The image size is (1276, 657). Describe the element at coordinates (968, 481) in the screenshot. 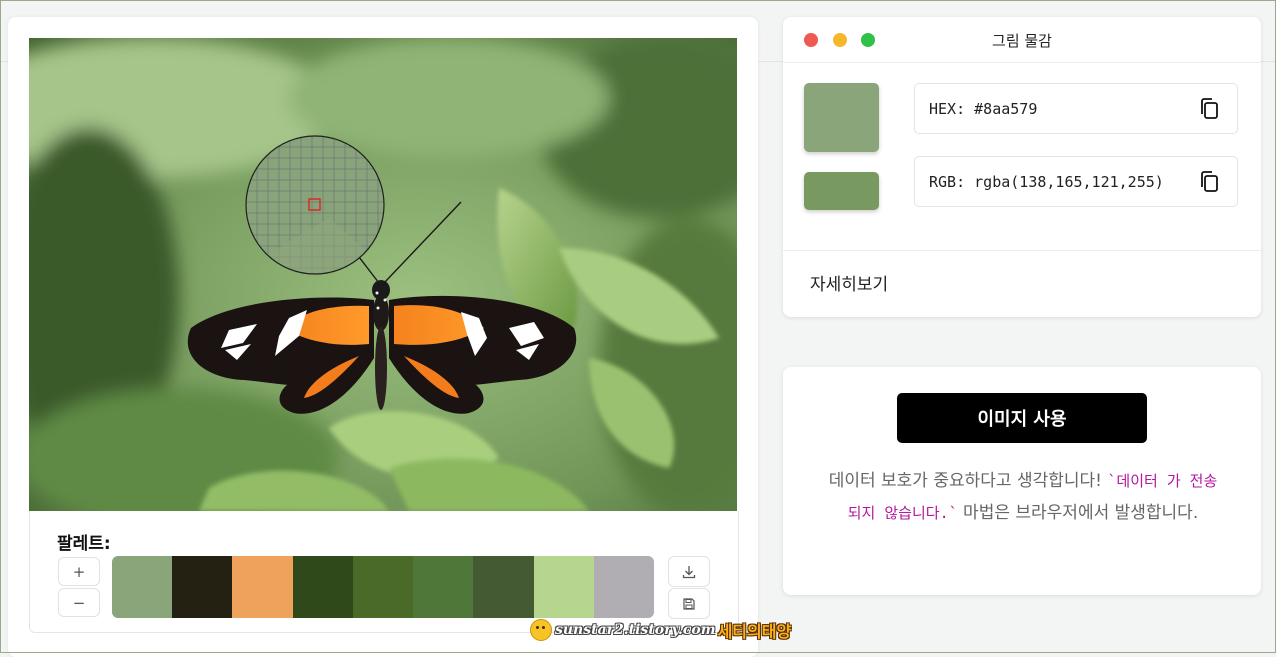

I see `privacy-text: 데이터 보호가 중요하다고 생각합니다!` at that location.